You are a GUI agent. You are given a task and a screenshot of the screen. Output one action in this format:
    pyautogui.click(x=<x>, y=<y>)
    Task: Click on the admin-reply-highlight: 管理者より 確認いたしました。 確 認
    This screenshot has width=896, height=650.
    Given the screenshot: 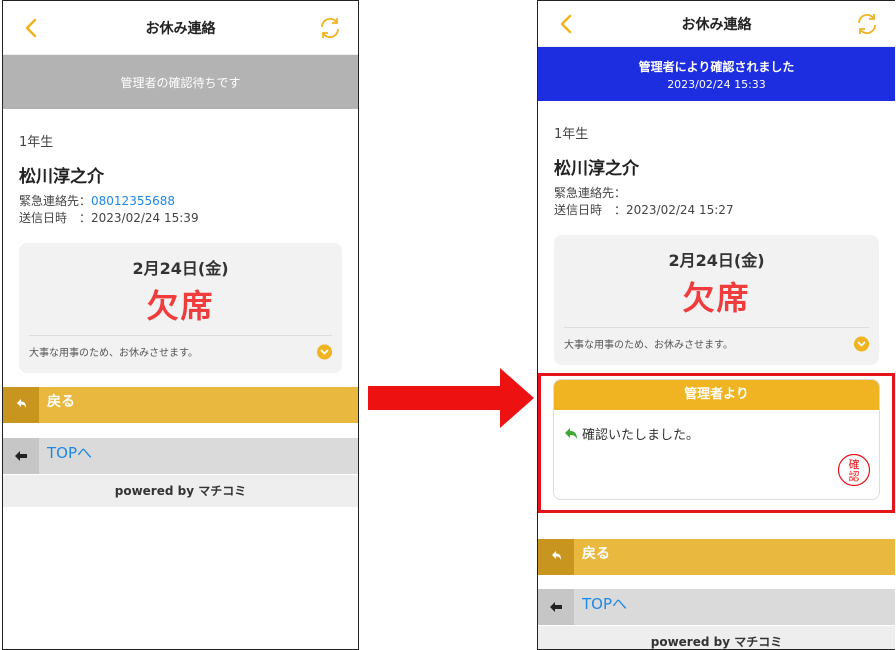 What is the action you would take?
    pyautogui.click(x=716, y=443)
    